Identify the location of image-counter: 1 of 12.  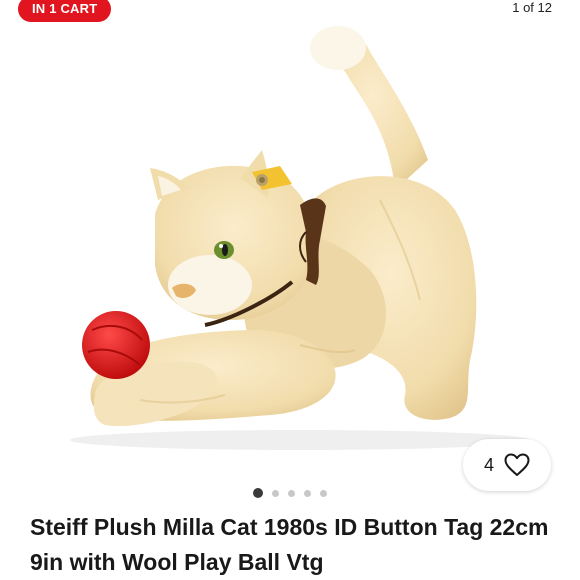
(532, 7).